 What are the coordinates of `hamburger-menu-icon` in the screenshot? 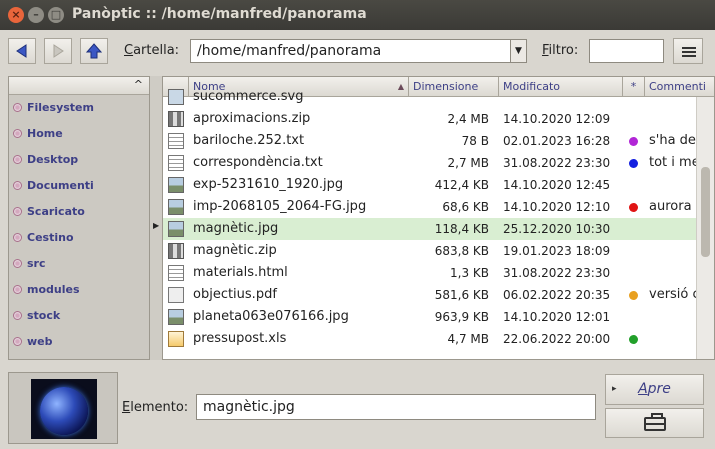 It's located at (689, 48).